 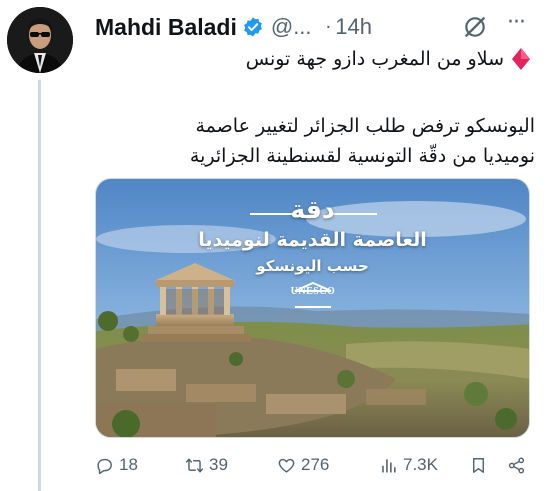 I want to click on share-button, so click(x=519, y=465).